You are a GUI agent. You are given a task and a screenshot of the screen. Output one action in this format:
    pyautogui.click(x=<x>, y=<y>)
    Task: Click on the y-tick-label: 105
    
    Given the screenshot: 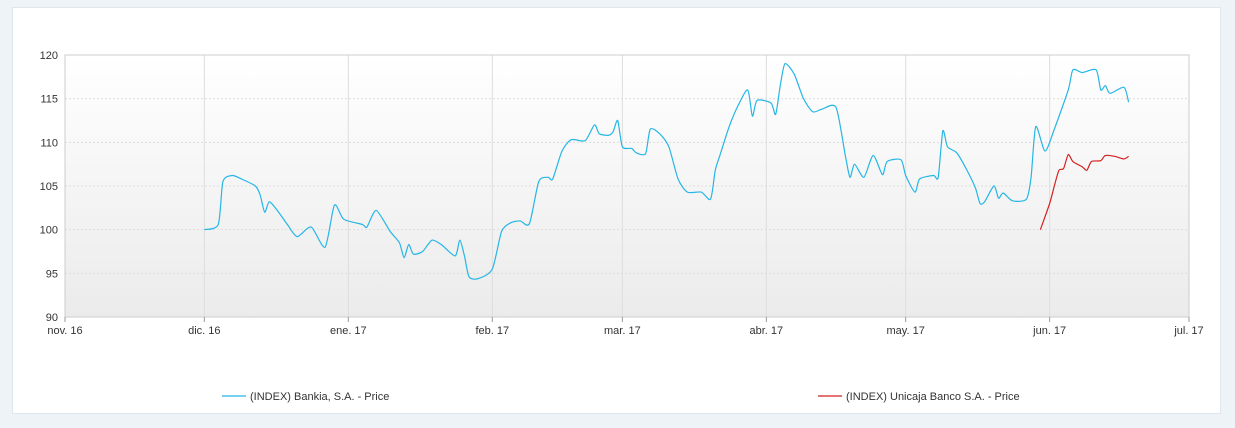 What is the action you would take?
    pyautogui.click(x=49, y=187)
    